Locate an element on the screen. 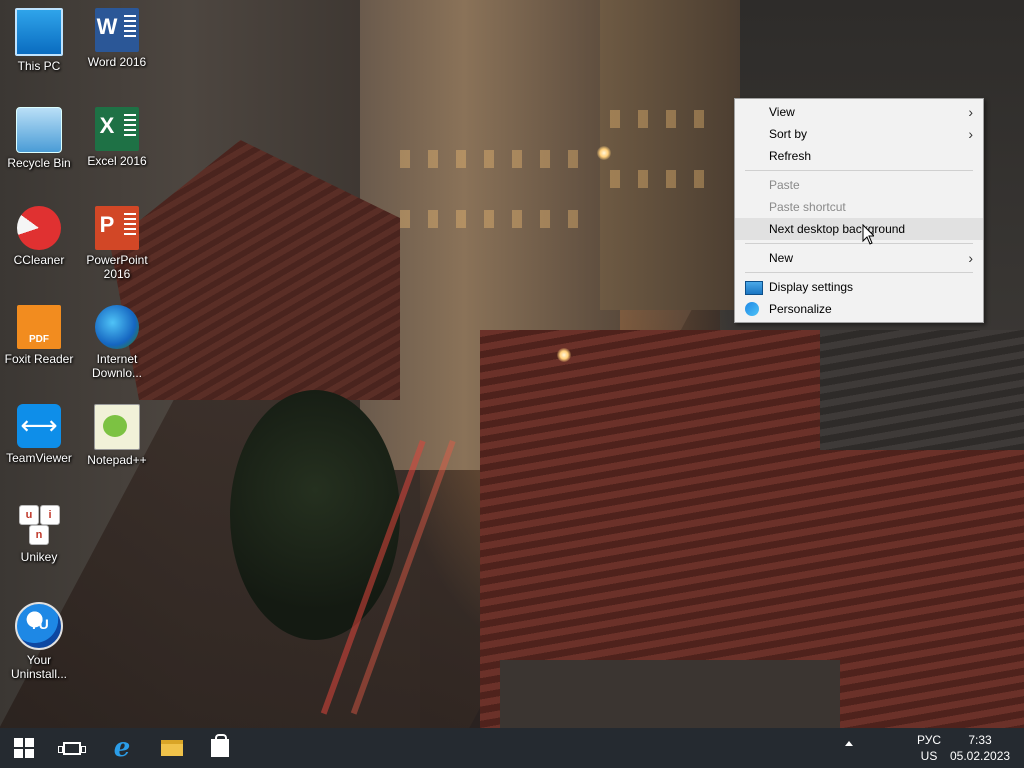  desktop-icon-label: Excel 2016 is located at coordinates (117, 161).